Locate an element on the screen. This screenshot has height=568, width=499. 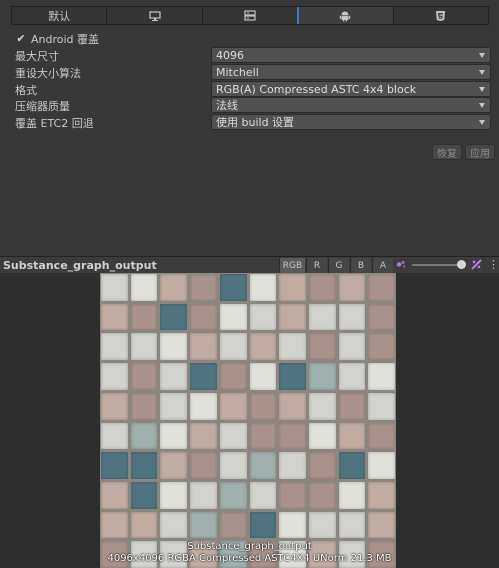
channel-g-button: G is located at coordinates (338, 265).